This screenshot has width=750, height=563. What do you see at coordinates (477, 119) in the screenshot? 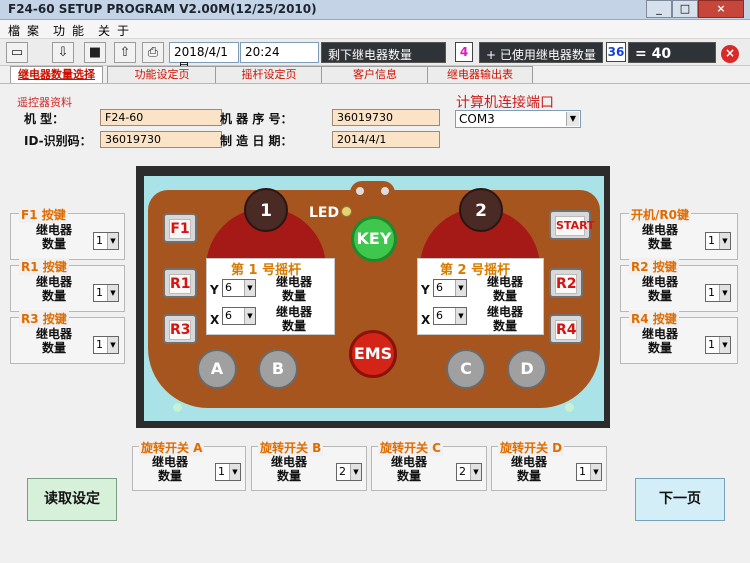
I see `port-value: COM3` at bounding box center [477, 119].